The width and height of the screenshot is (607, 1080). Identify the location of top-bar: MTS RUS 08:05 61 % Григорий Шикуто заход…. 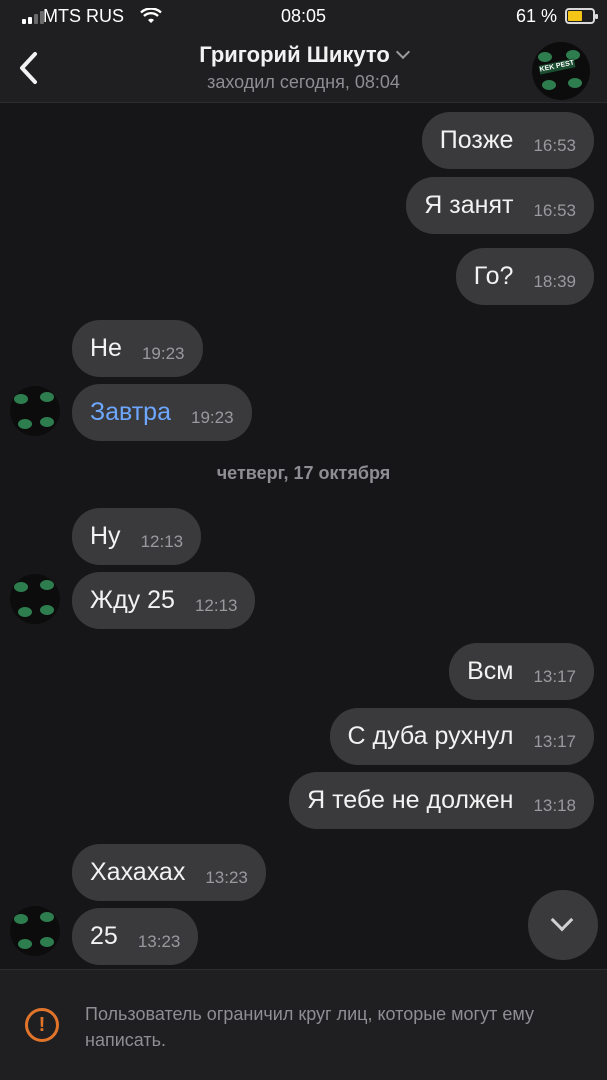
(303, 51).